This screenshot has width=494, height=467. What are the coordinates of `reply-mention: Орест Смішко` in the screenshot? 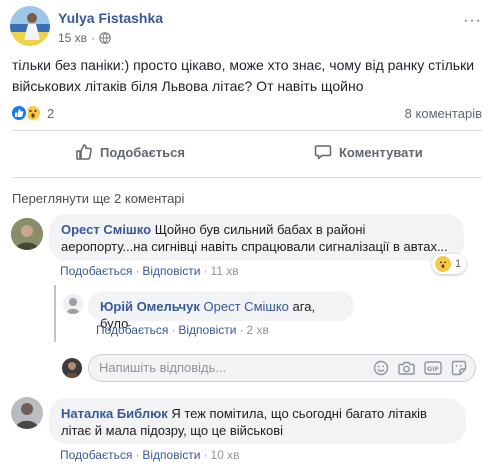 It's located at (246, 306).